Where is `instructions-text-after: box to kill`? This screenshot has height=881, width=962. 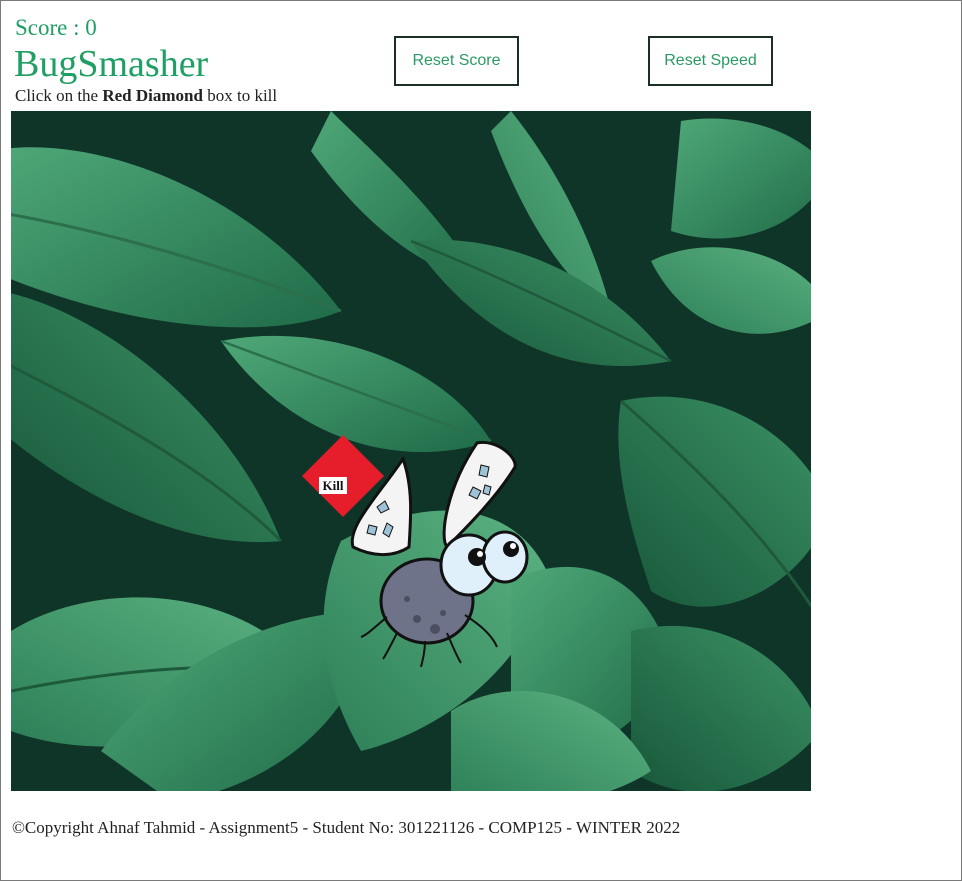 instructions-text-after: box to kill is located at coordinates (240, 95).